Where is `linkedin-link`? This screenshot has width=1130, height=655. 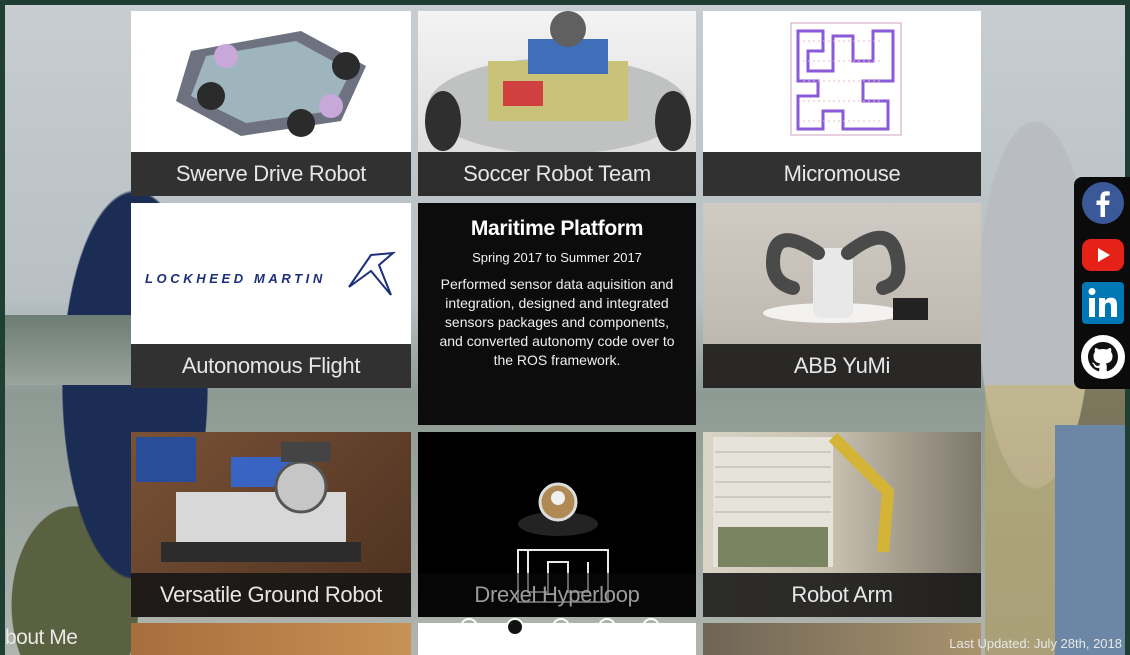
linkedin-link is located at coordinates (1103, 303).